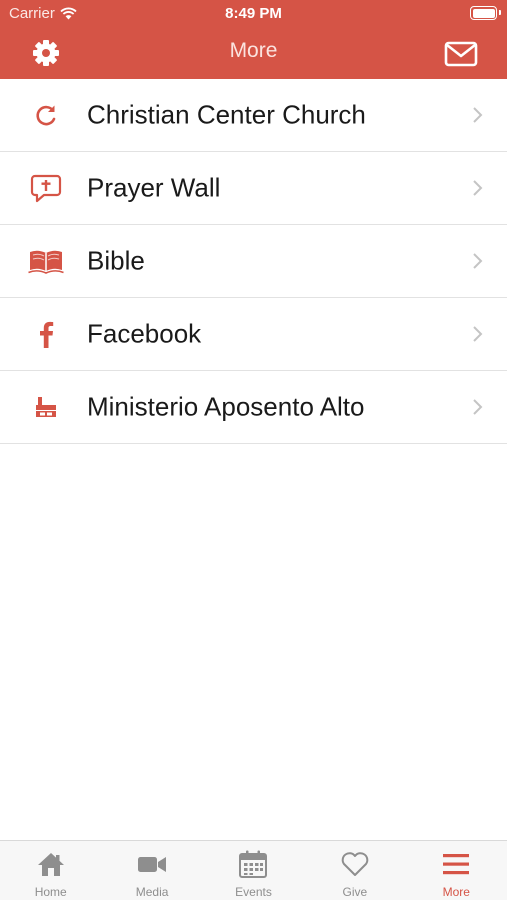  What do you see at coordinates (144, 333) in the screenshot?
I see `list-item-label: Facebook` at bounding box center [144, 333].